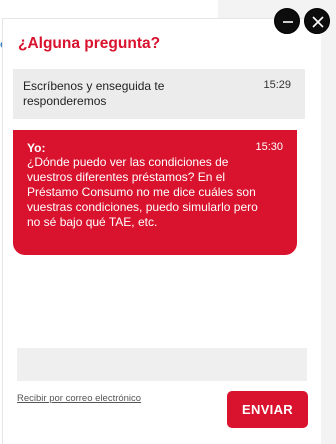 The height and width of the screenshot is (444, 336). What do you see at coordinates (267, 409) in the screenshot?
I see `send-button: ENVIAR` at bounding box center [267, 409].